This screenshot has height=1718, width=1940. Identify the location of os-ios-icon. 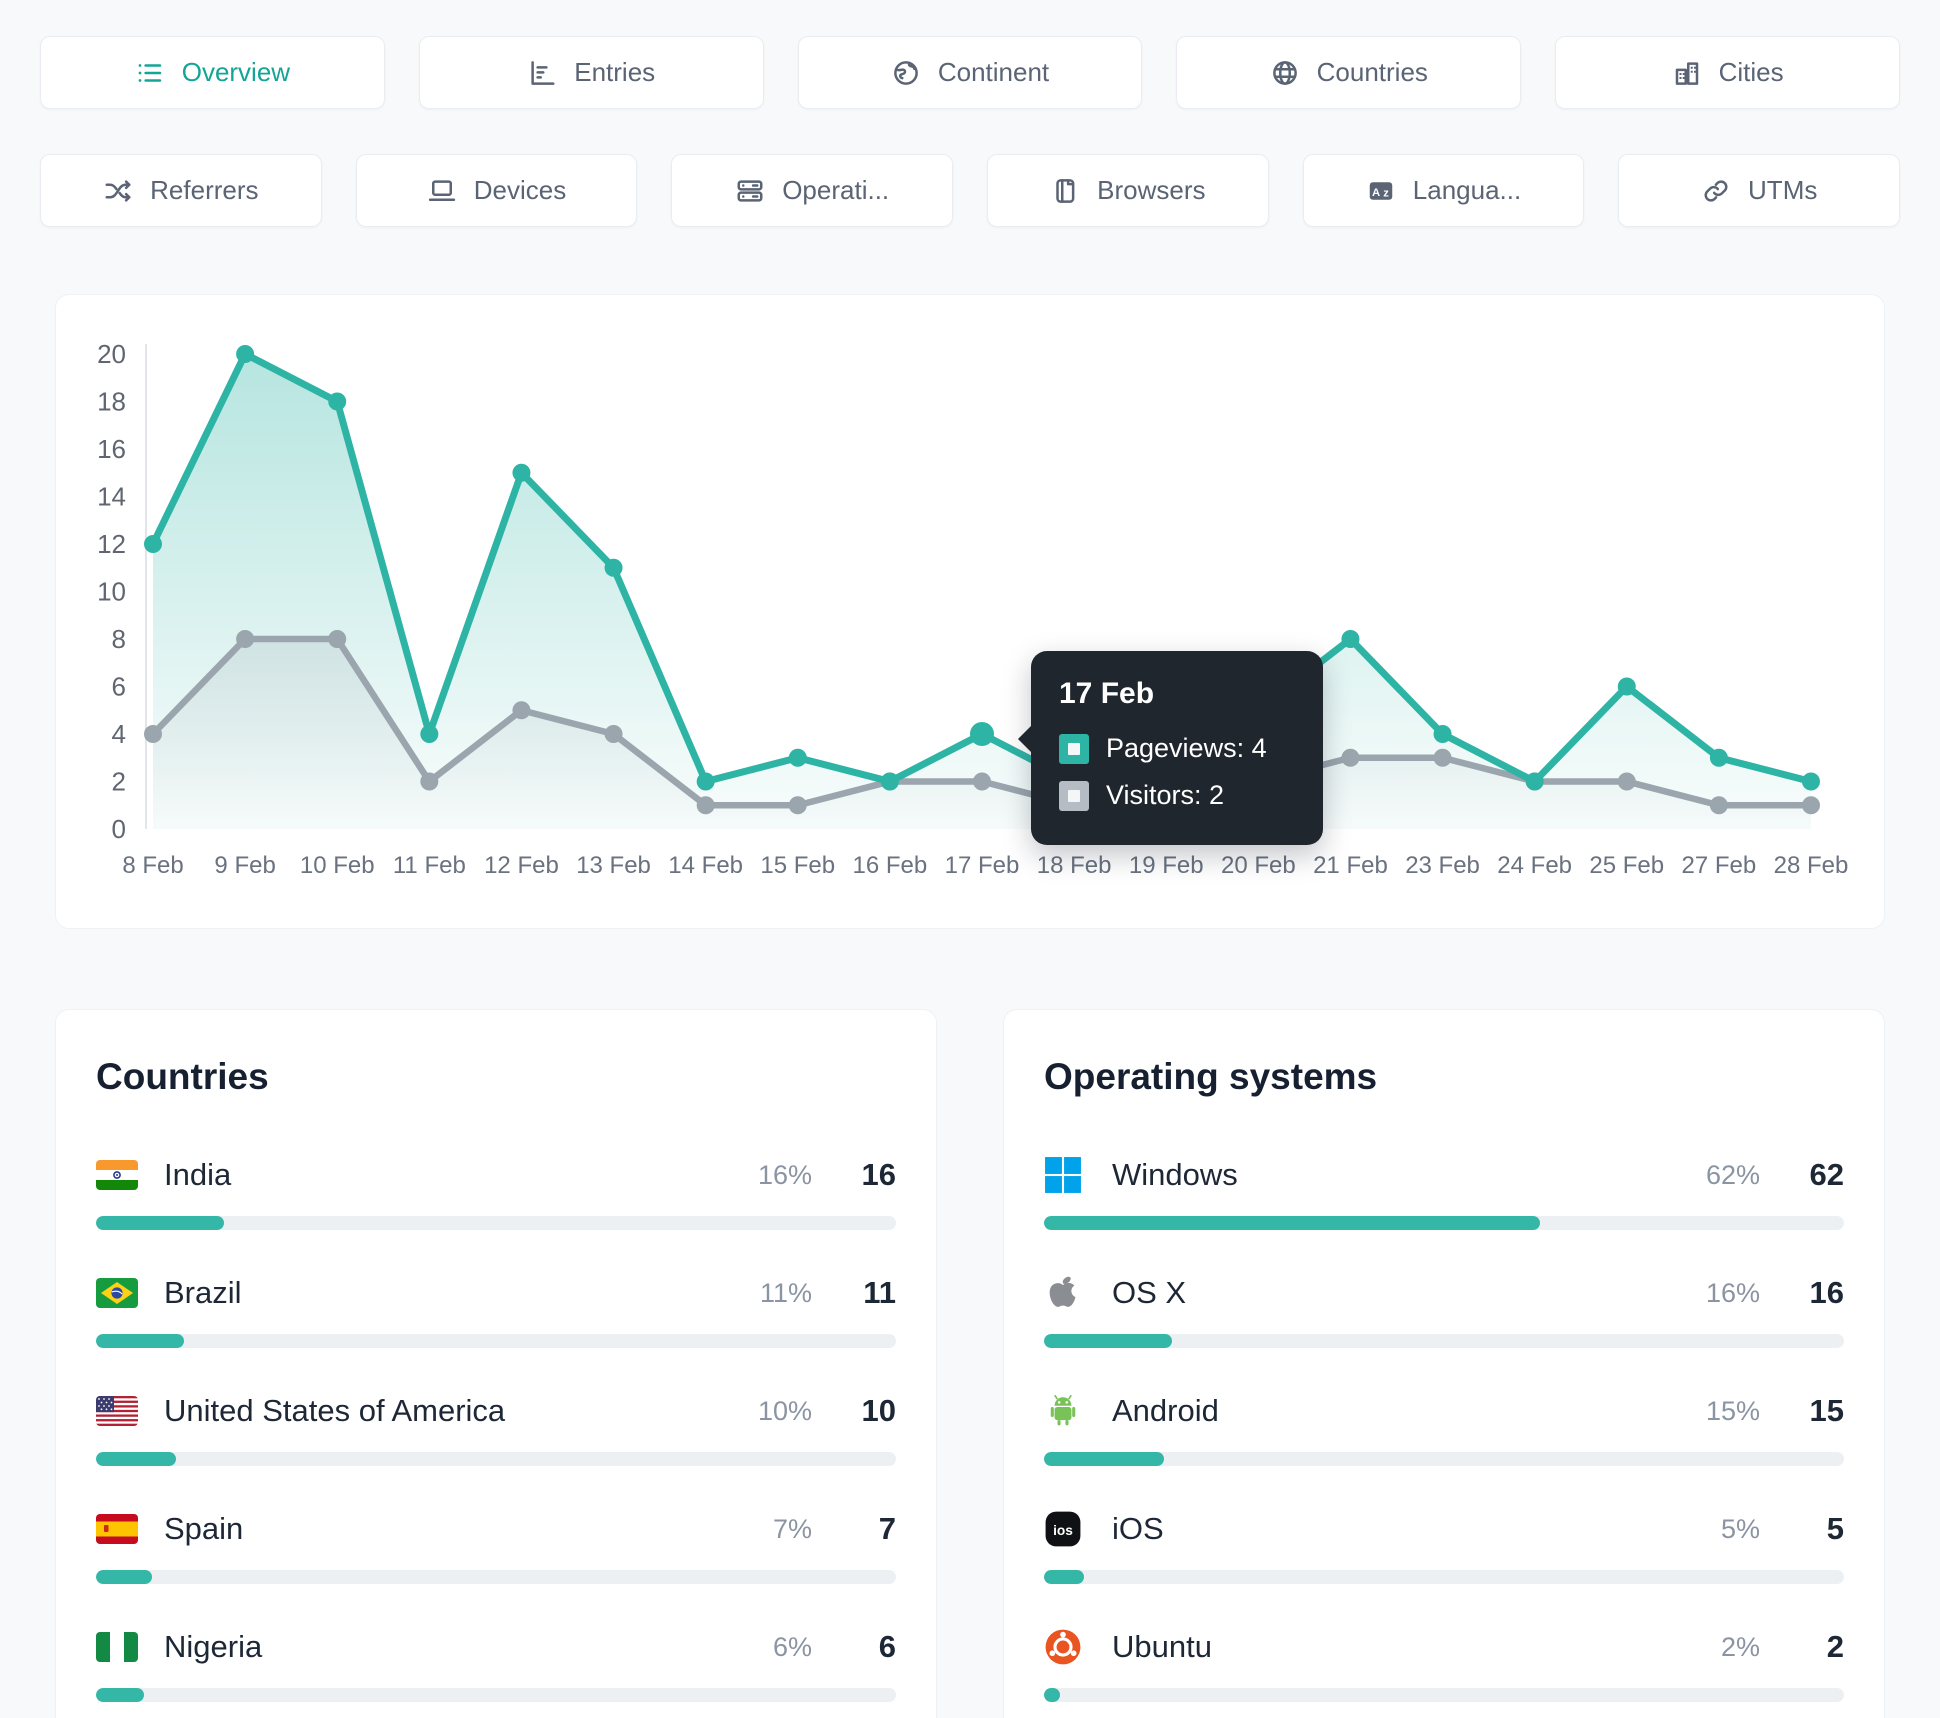
(1066, 1529).